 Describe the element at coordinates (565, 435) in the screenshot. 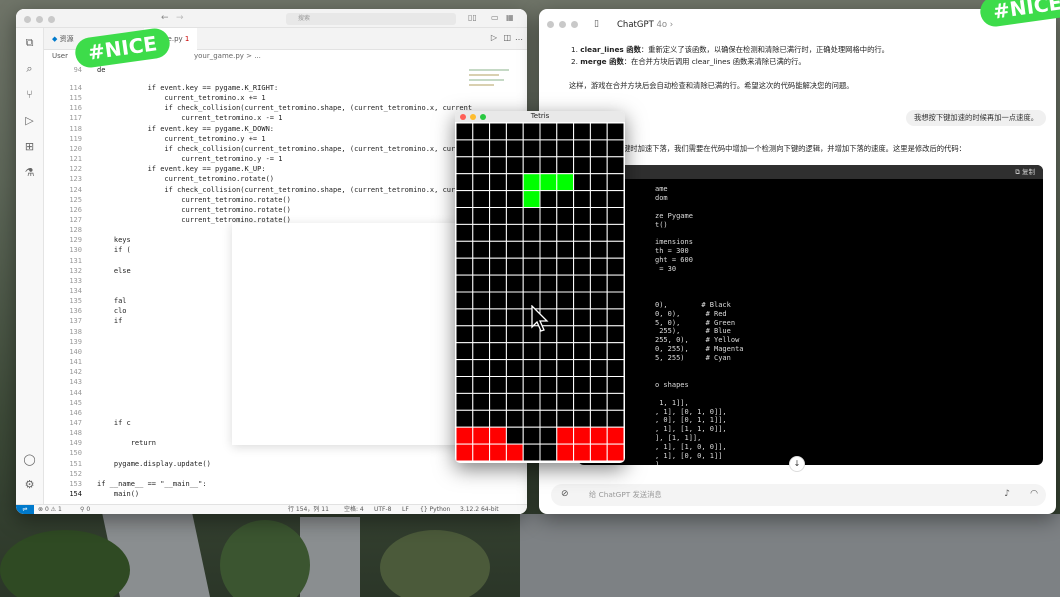

I see `tetris-cell-red` at that location.